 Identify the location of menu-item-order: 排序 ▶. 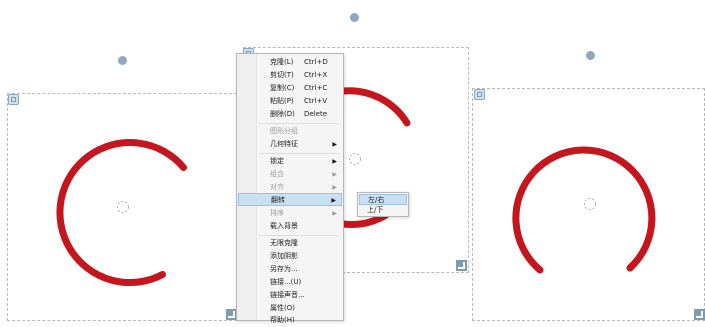
(290, 213).